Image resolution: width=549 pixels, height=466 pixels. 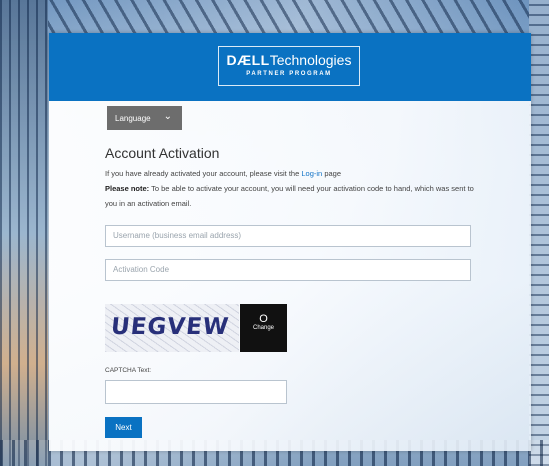 I want to click on captcha-change-button: O Change, so click(x=263, y=328).